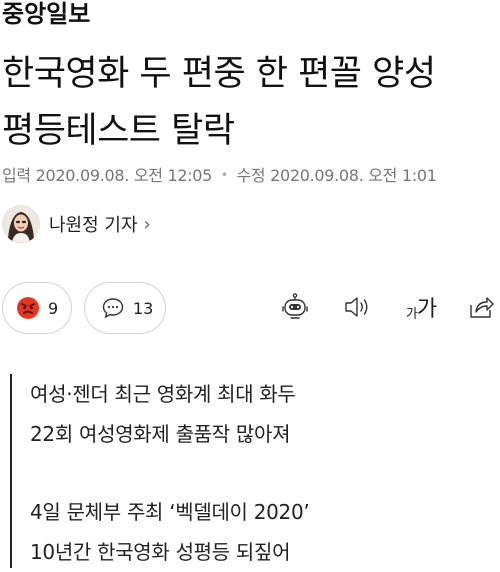 This screenshot has height=572, width=500. Describe the element at coordinates (250, 310) in the screenshot. I see `article-action-bar: 9 13 가가` at that location.